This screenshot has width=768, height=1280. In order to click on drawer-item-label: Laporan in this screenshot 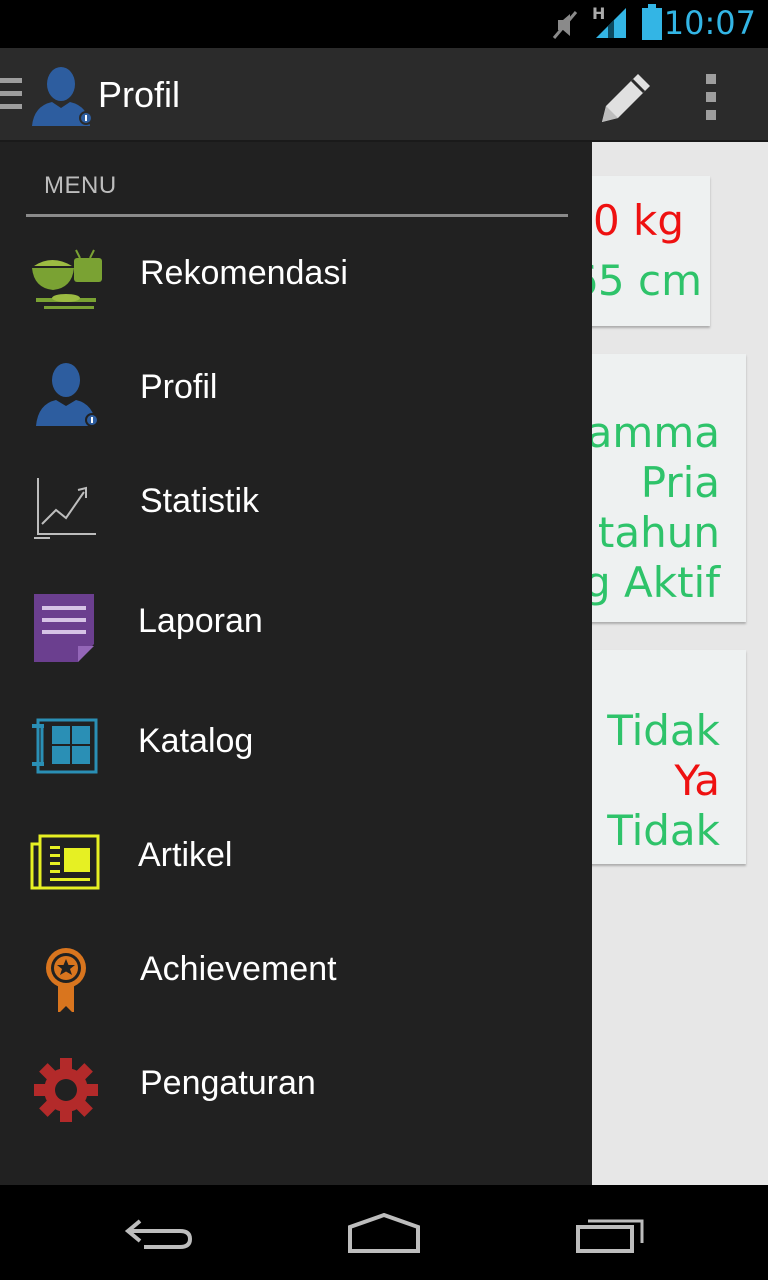, I will do `click(200, 621)`.